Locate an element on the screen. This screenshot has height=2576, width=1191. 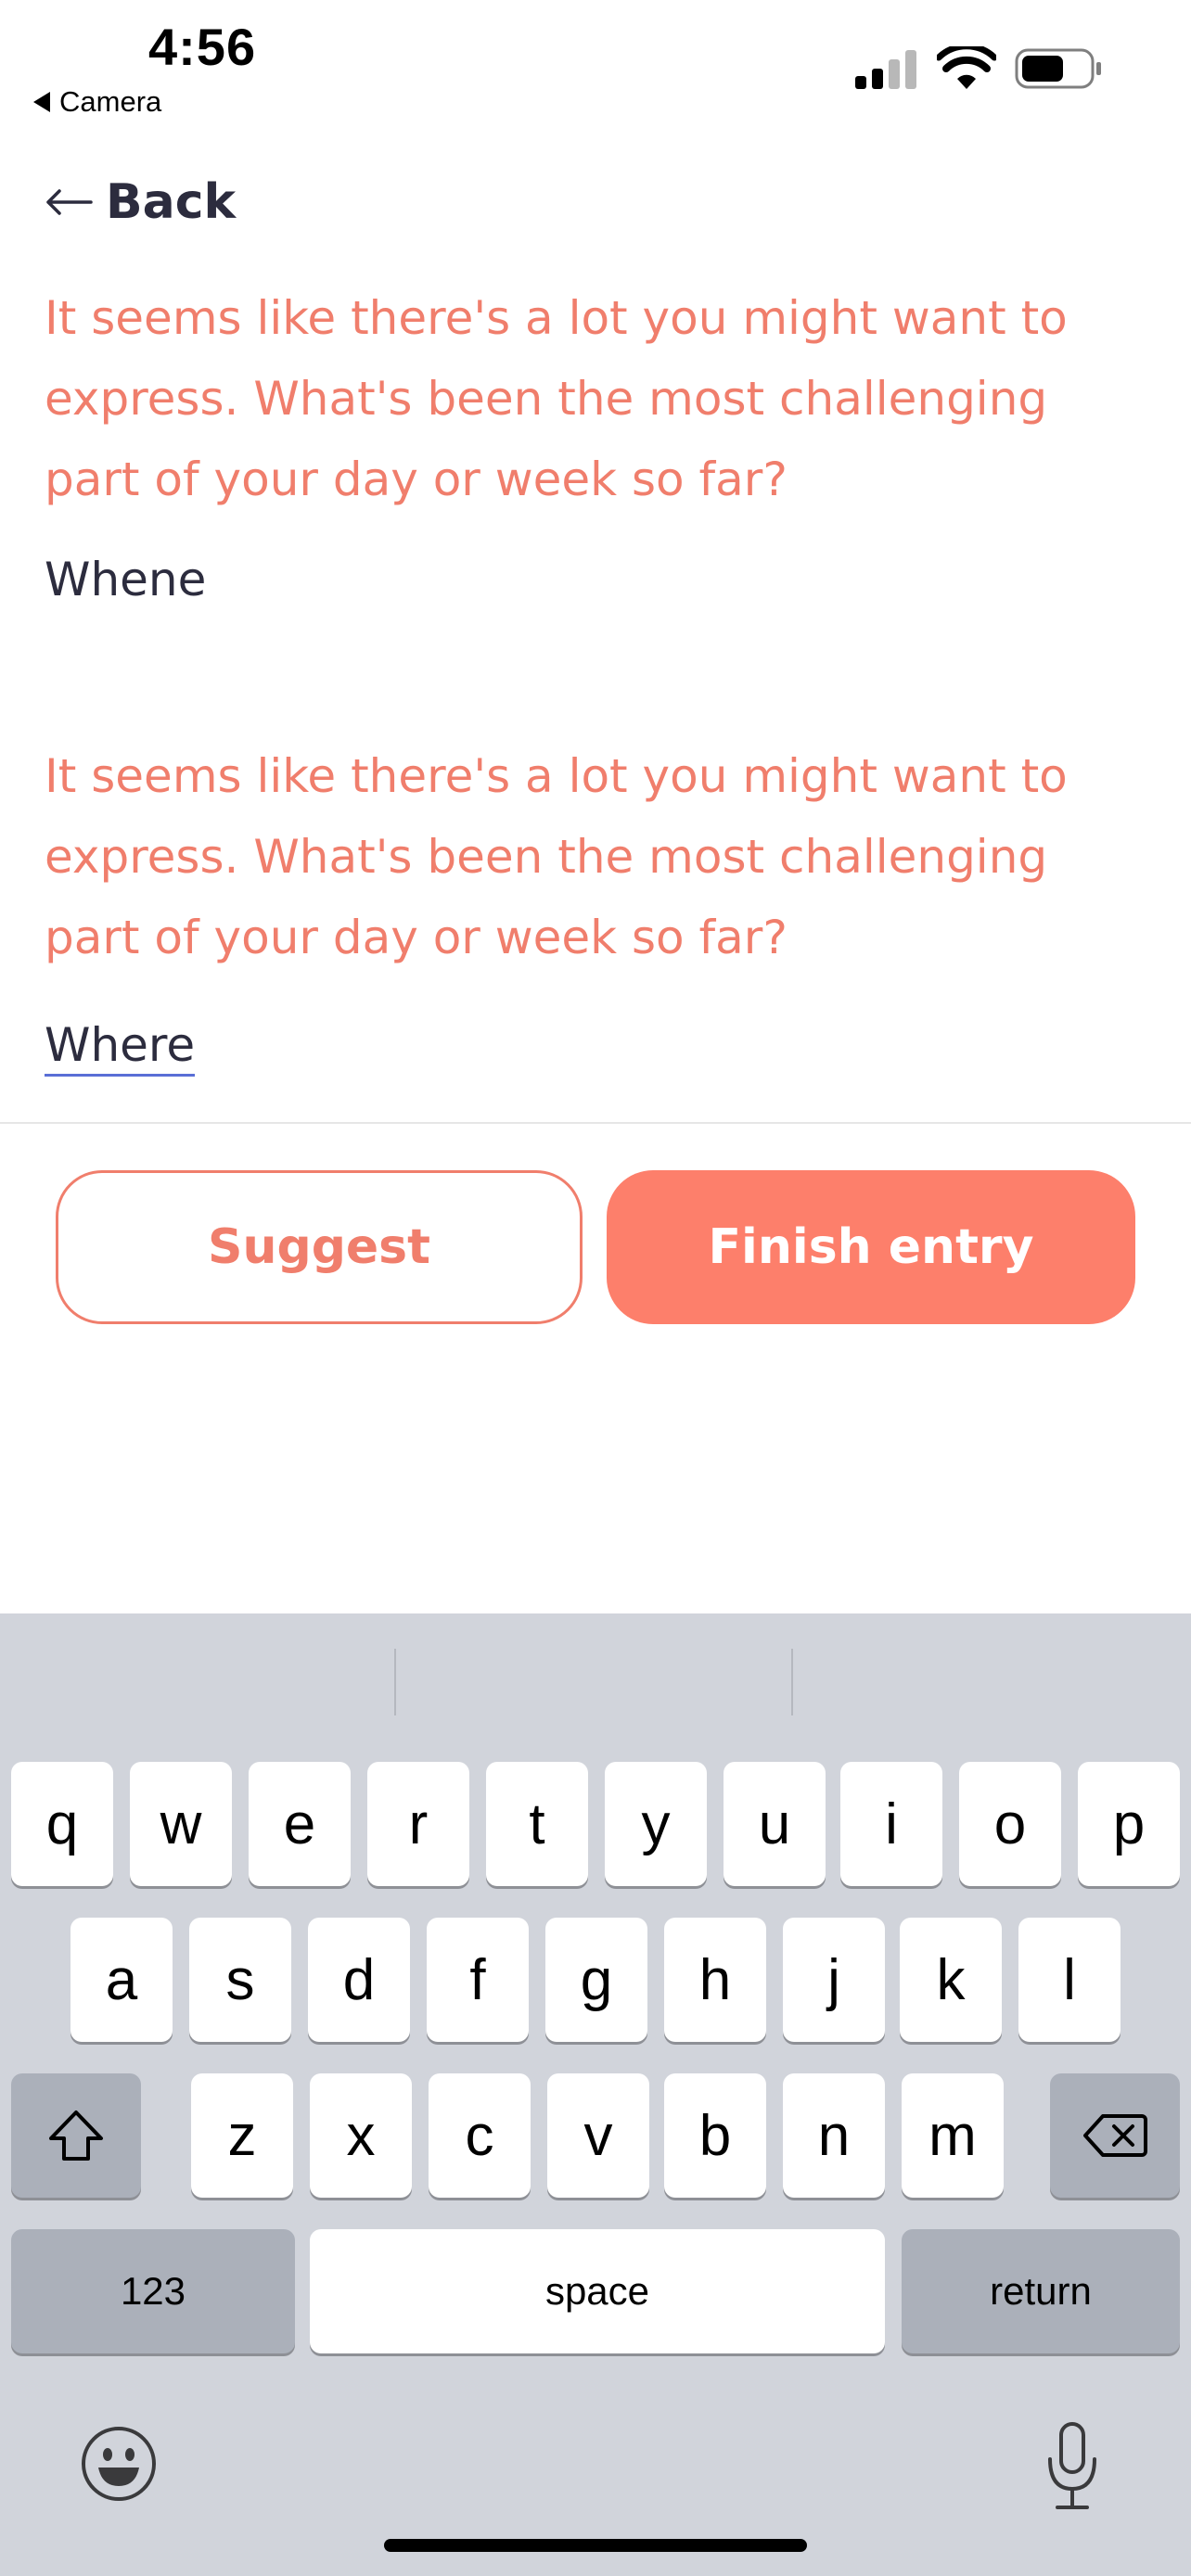
key-r: r is located at coordinates (418, 1824).